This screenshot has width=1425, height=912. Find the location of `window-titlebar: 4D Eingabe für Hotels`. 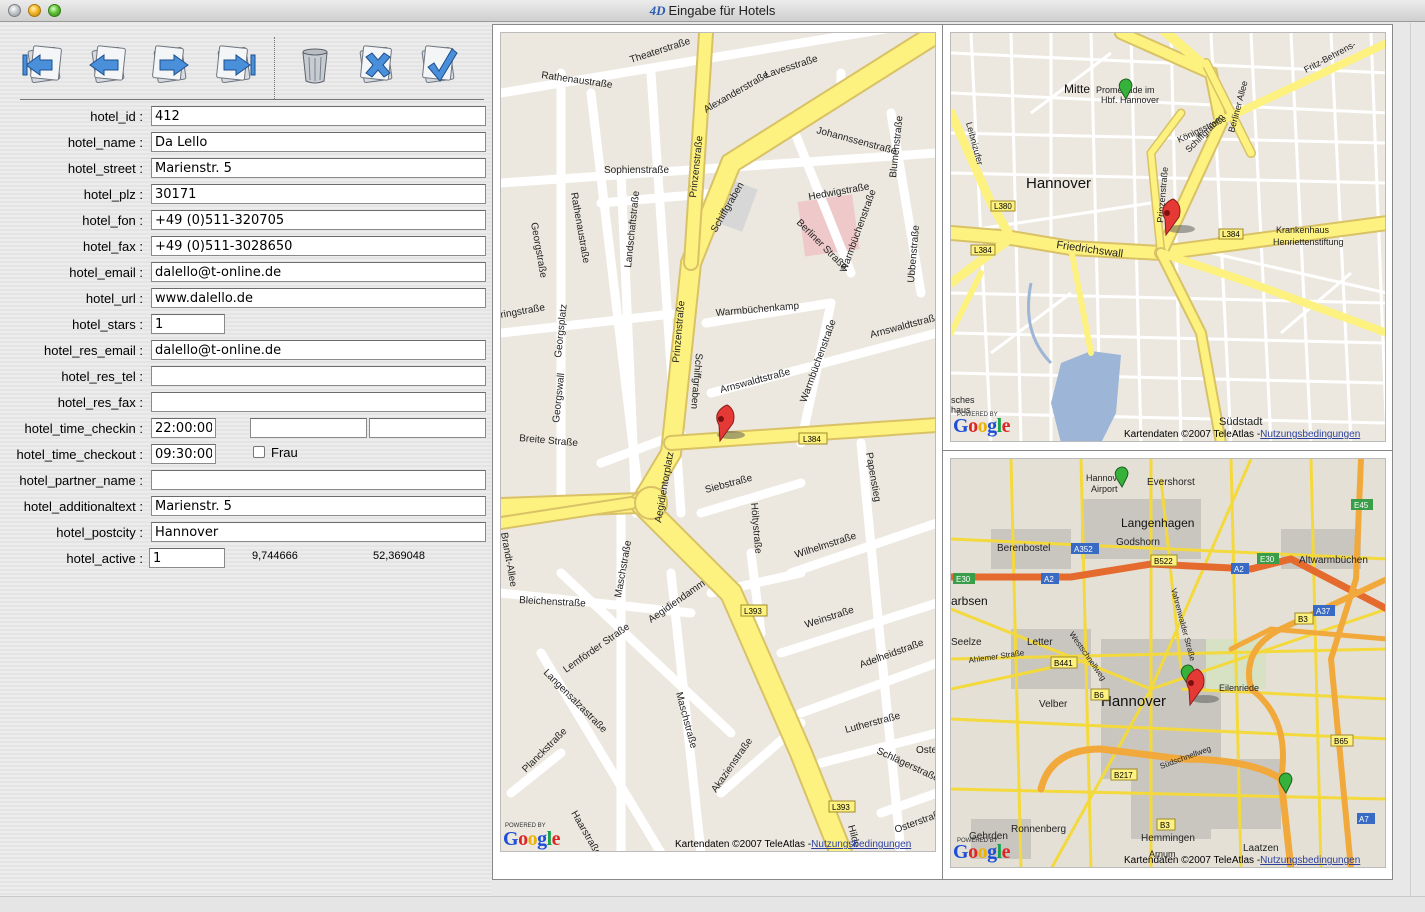

window-titlebar: 4D Eingabe für Hotels is located at coordinates (712, 11).